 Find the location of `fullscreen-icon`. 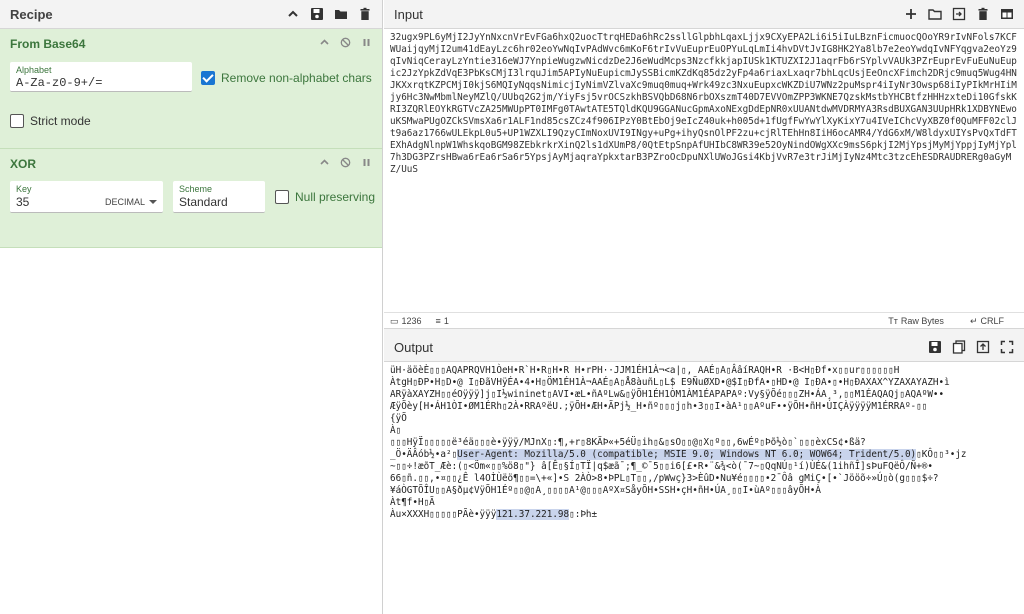

fullscreen-icon is located at coordinates (1007, 347).